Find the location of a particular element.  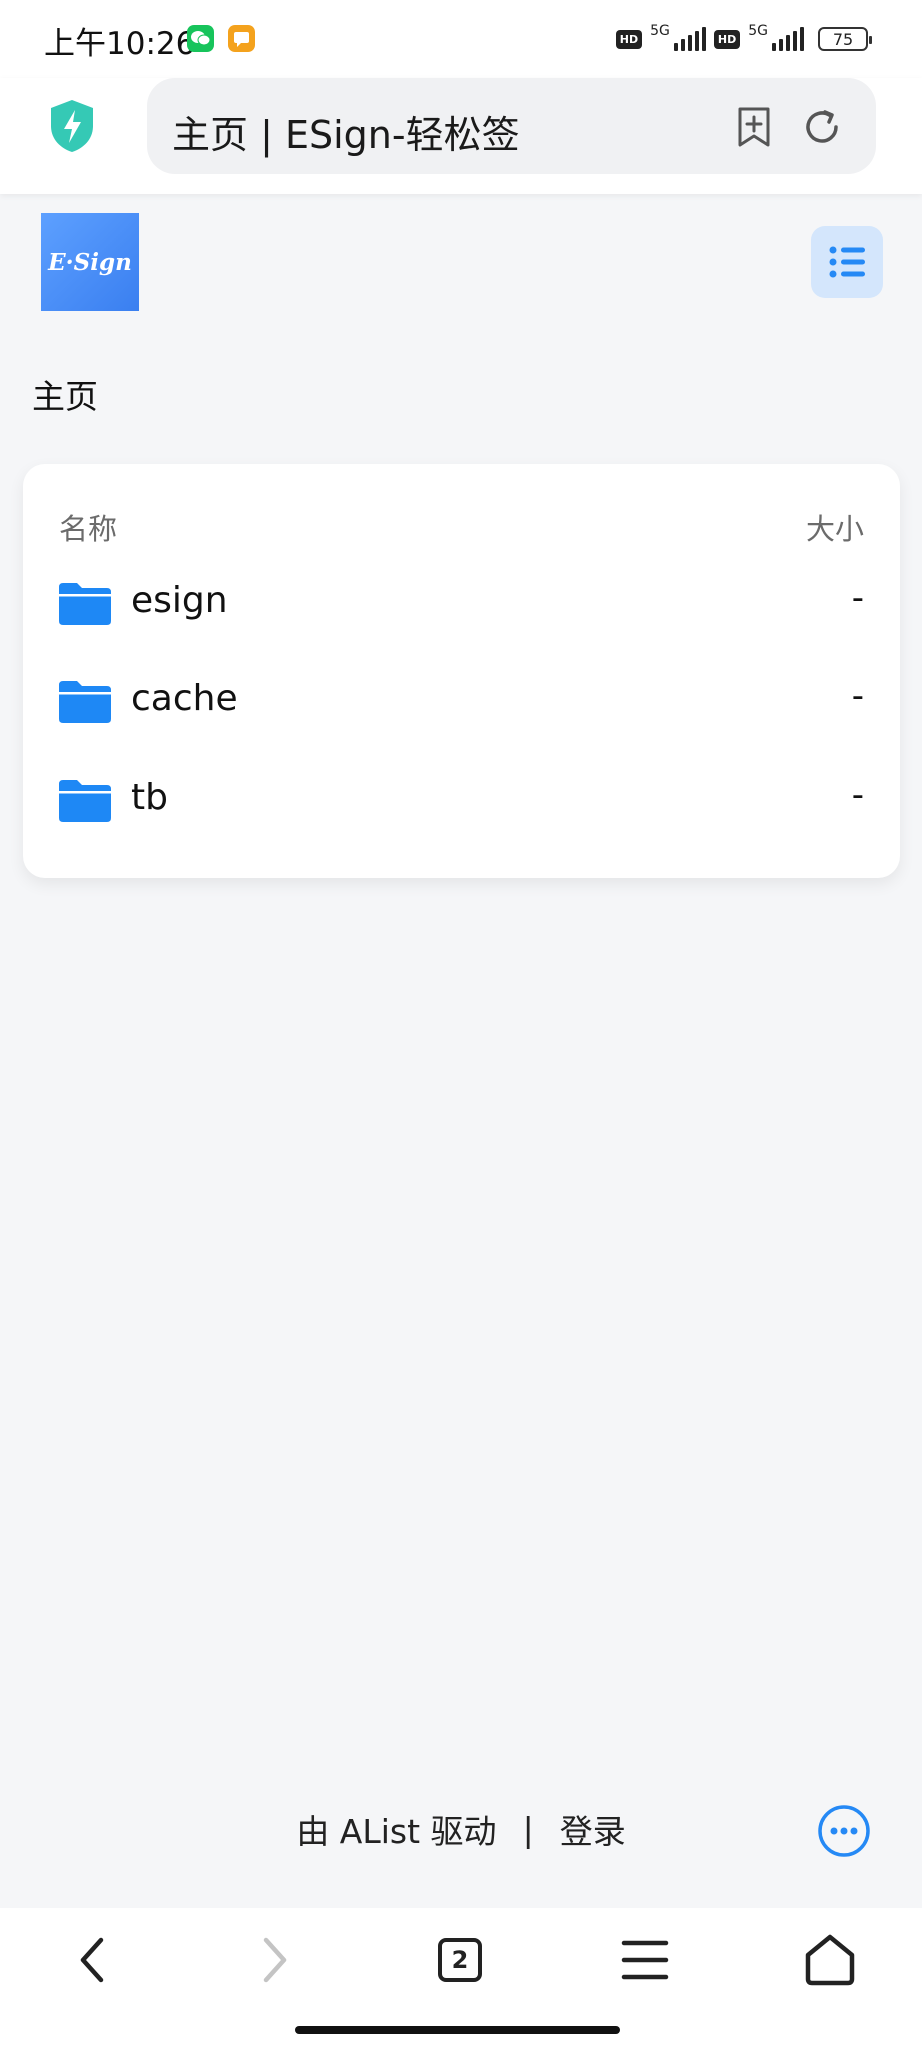

column-header-size: 大小 is located at coordinates (835, 527).